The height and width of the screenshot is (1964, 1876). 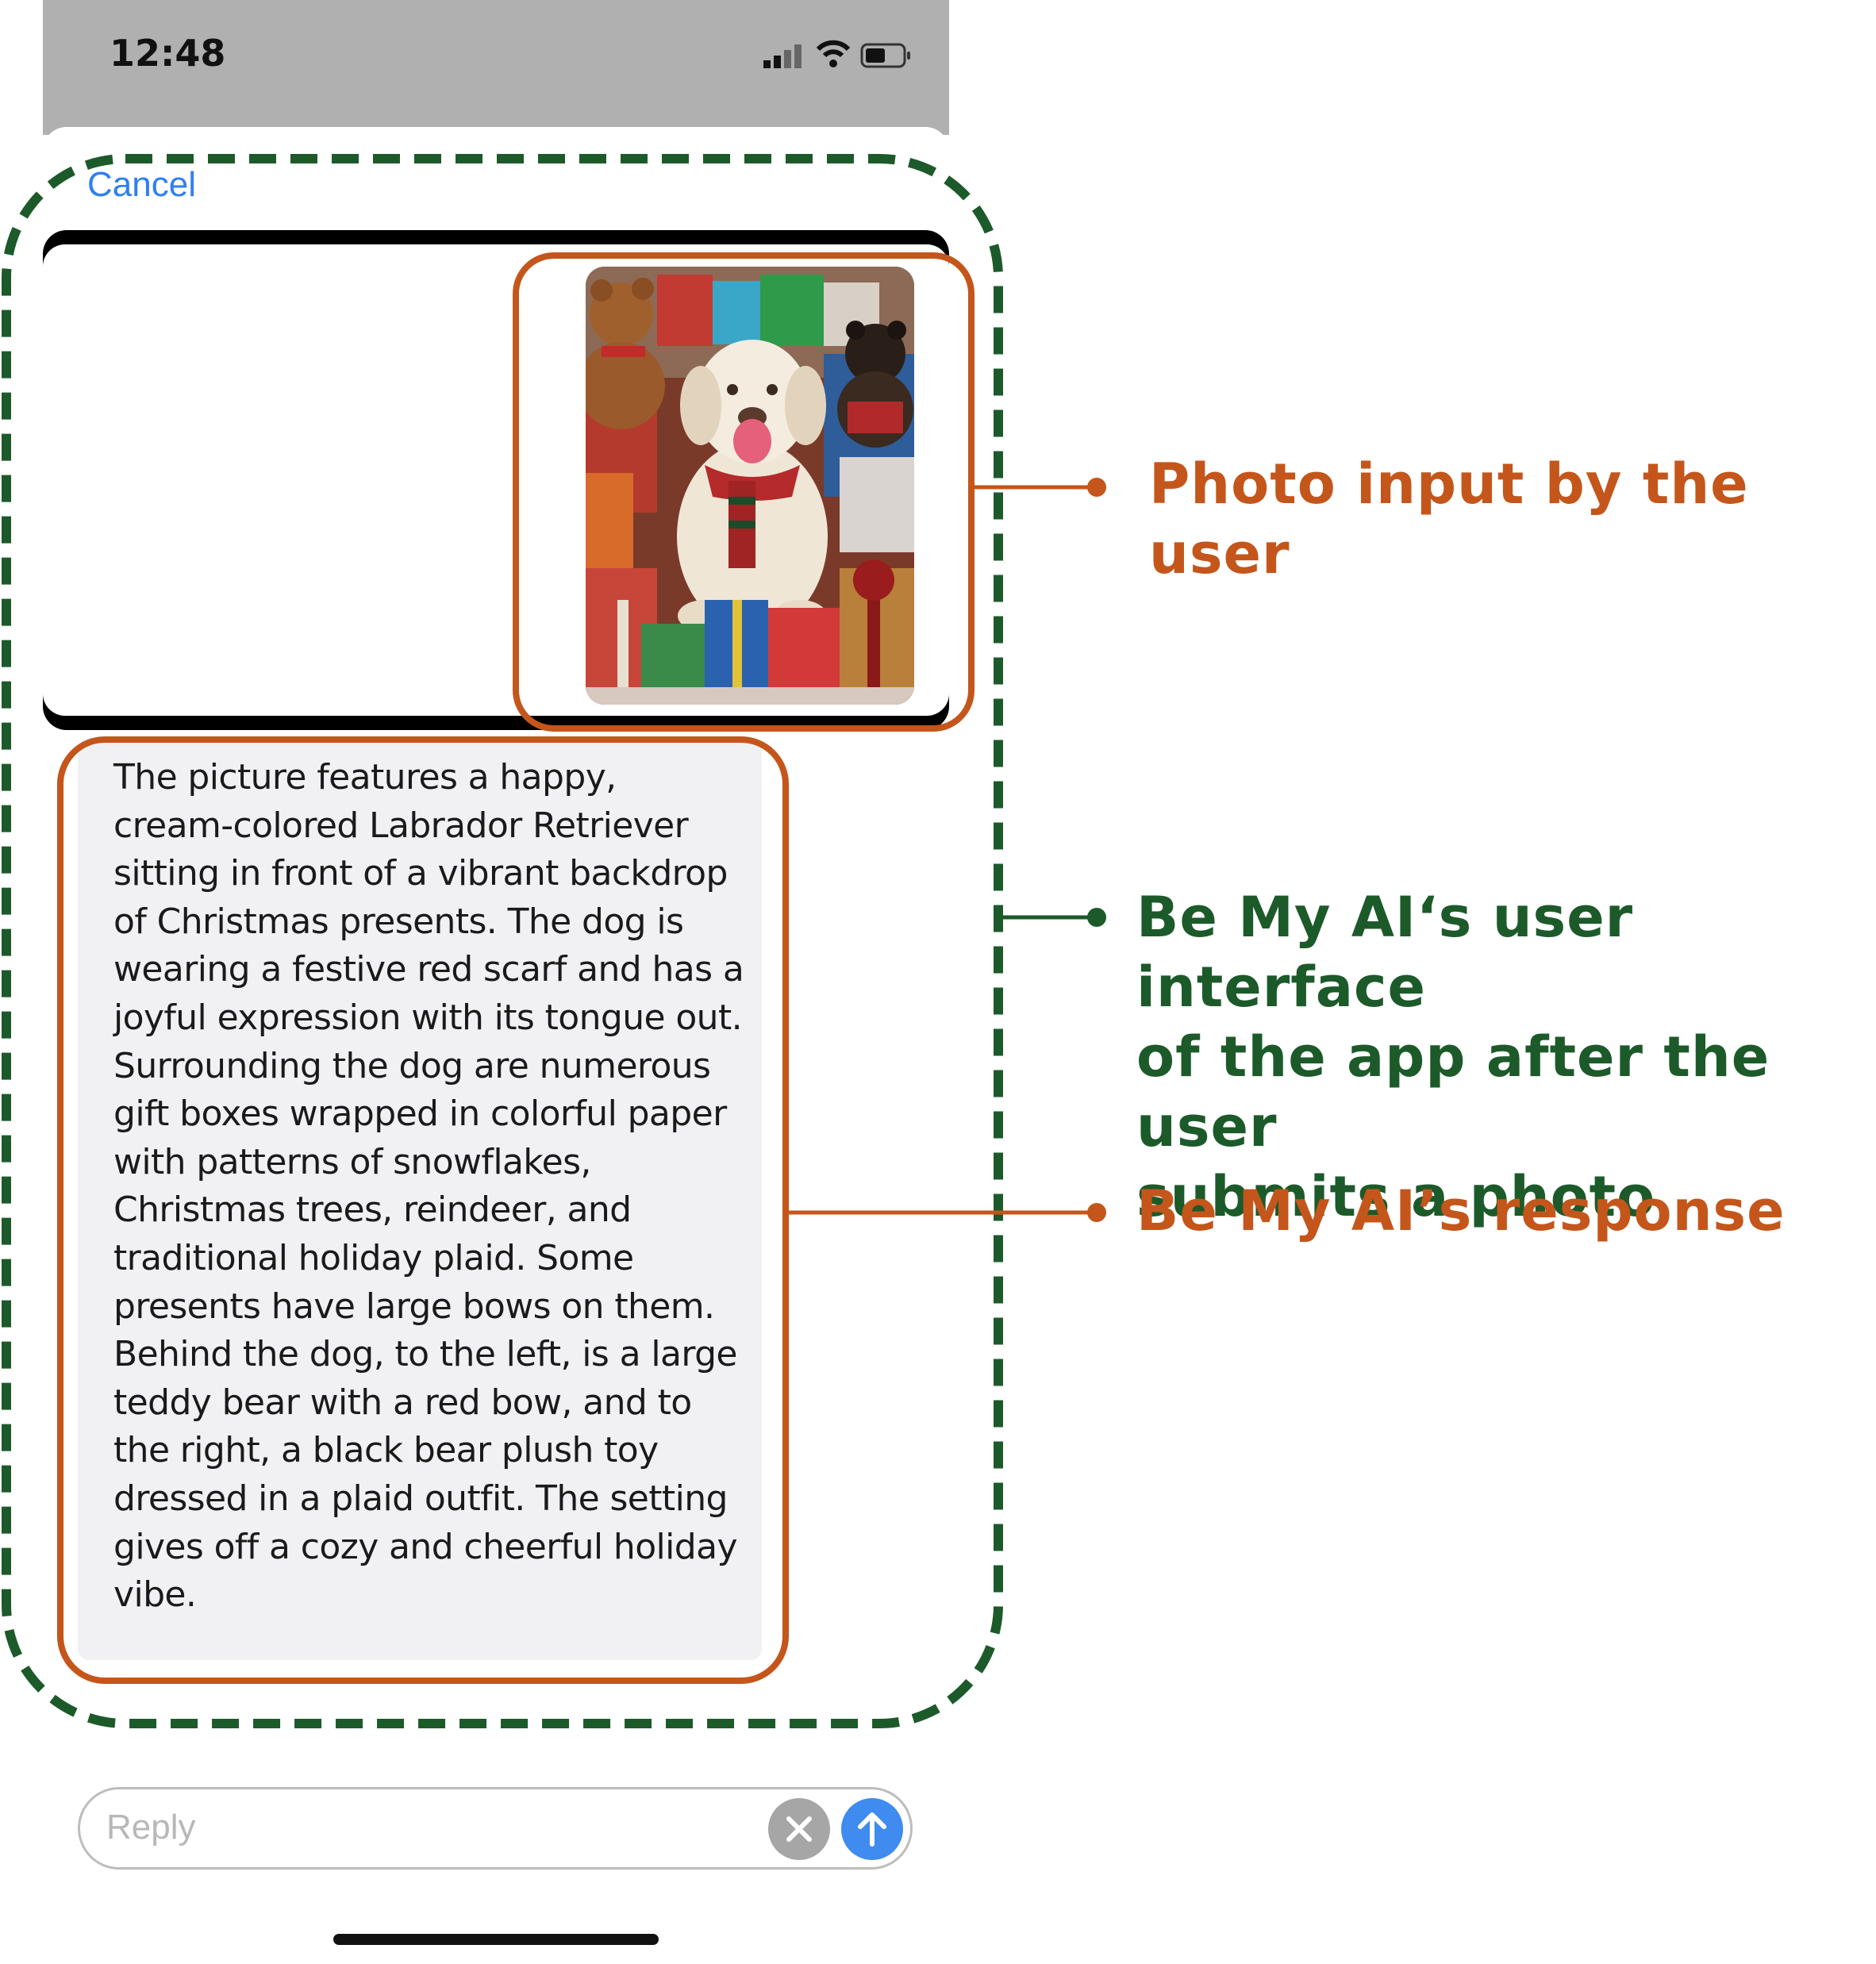 I want to click on arrow-up-icon, so click(x=872, y=1830).